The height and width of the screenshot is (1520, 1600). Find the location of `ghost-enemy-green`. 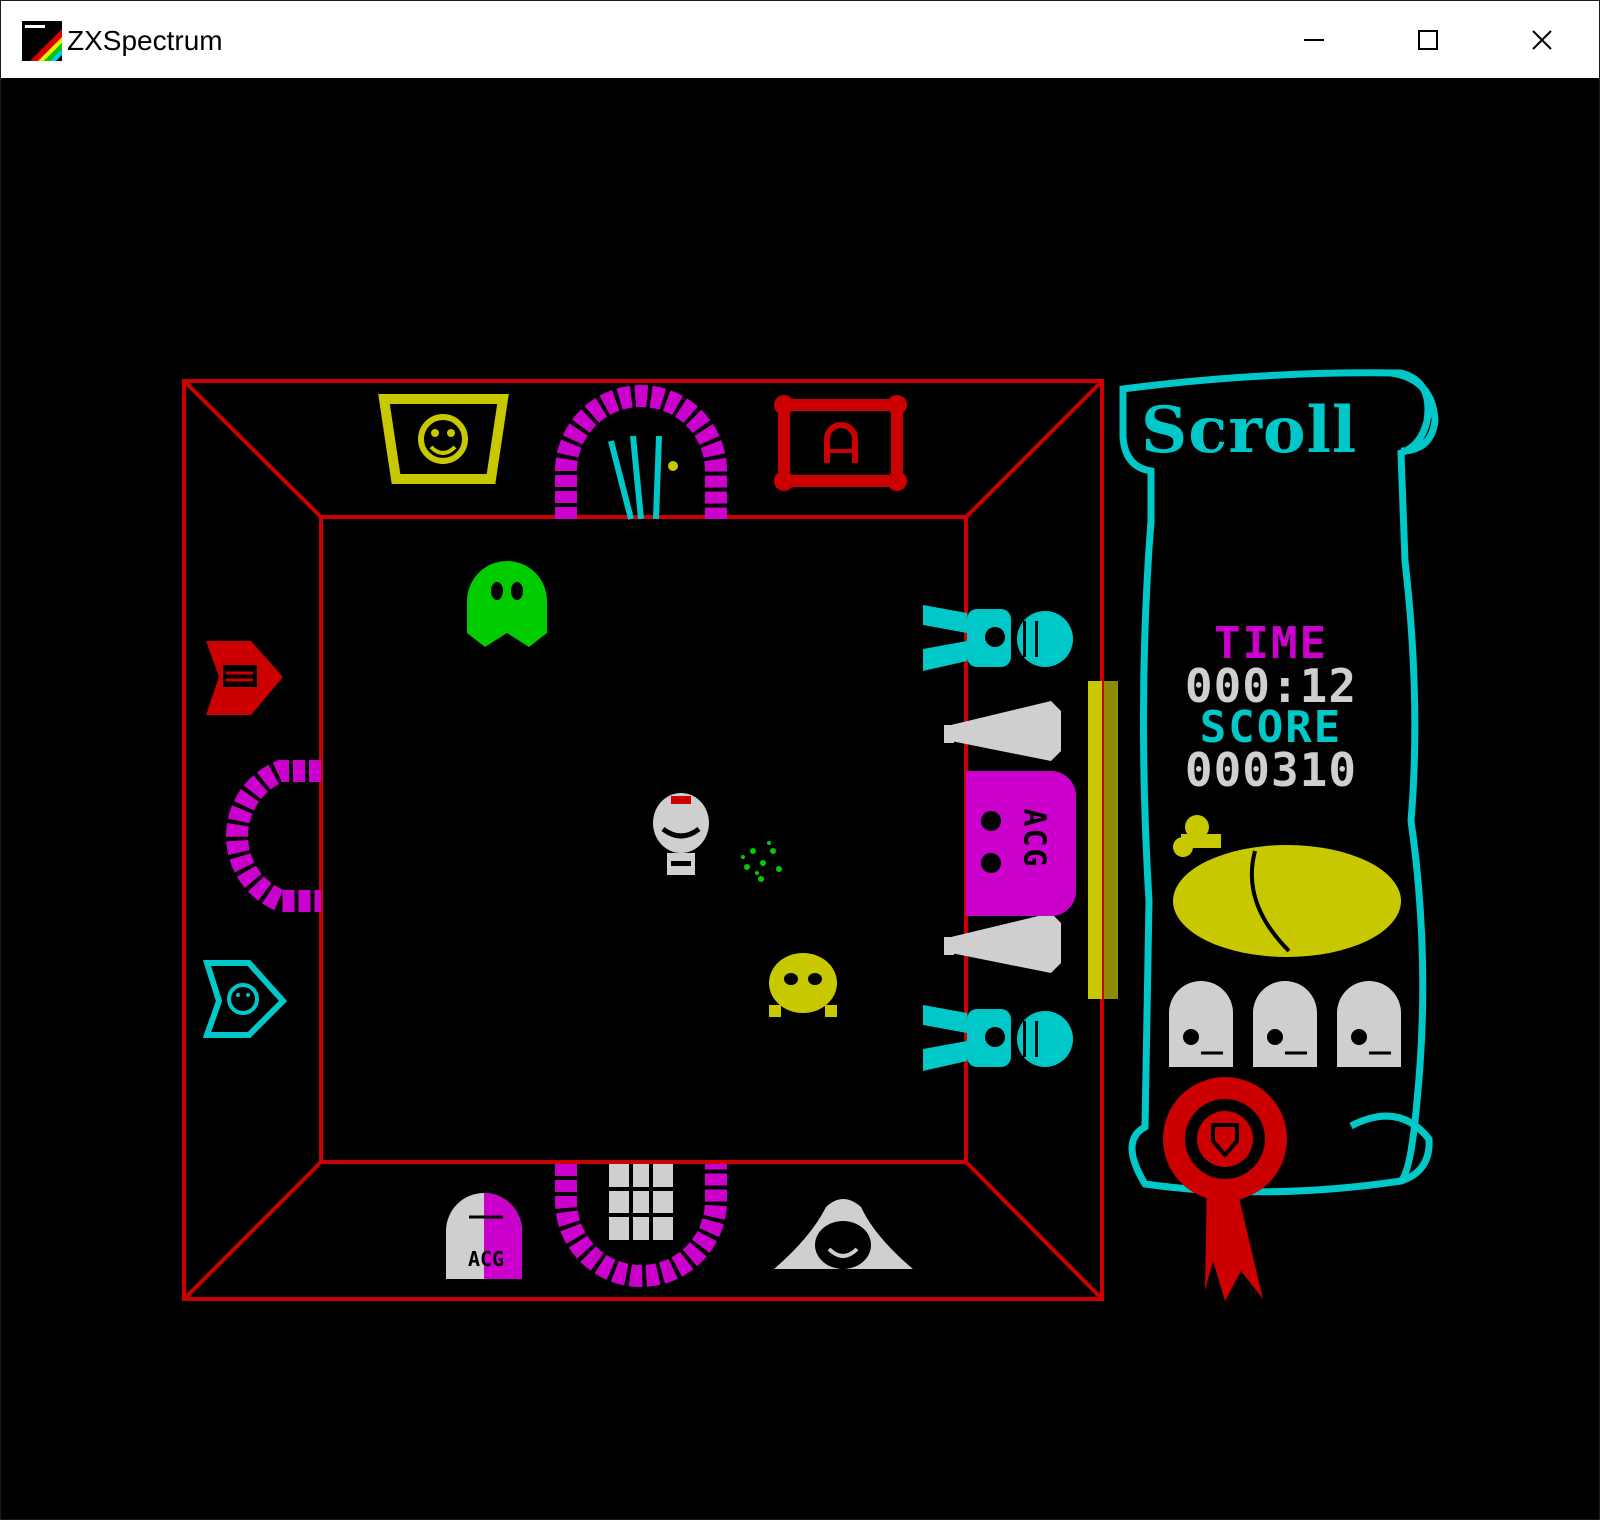

ghost-enemy-green is located at coordinates (507, 604).